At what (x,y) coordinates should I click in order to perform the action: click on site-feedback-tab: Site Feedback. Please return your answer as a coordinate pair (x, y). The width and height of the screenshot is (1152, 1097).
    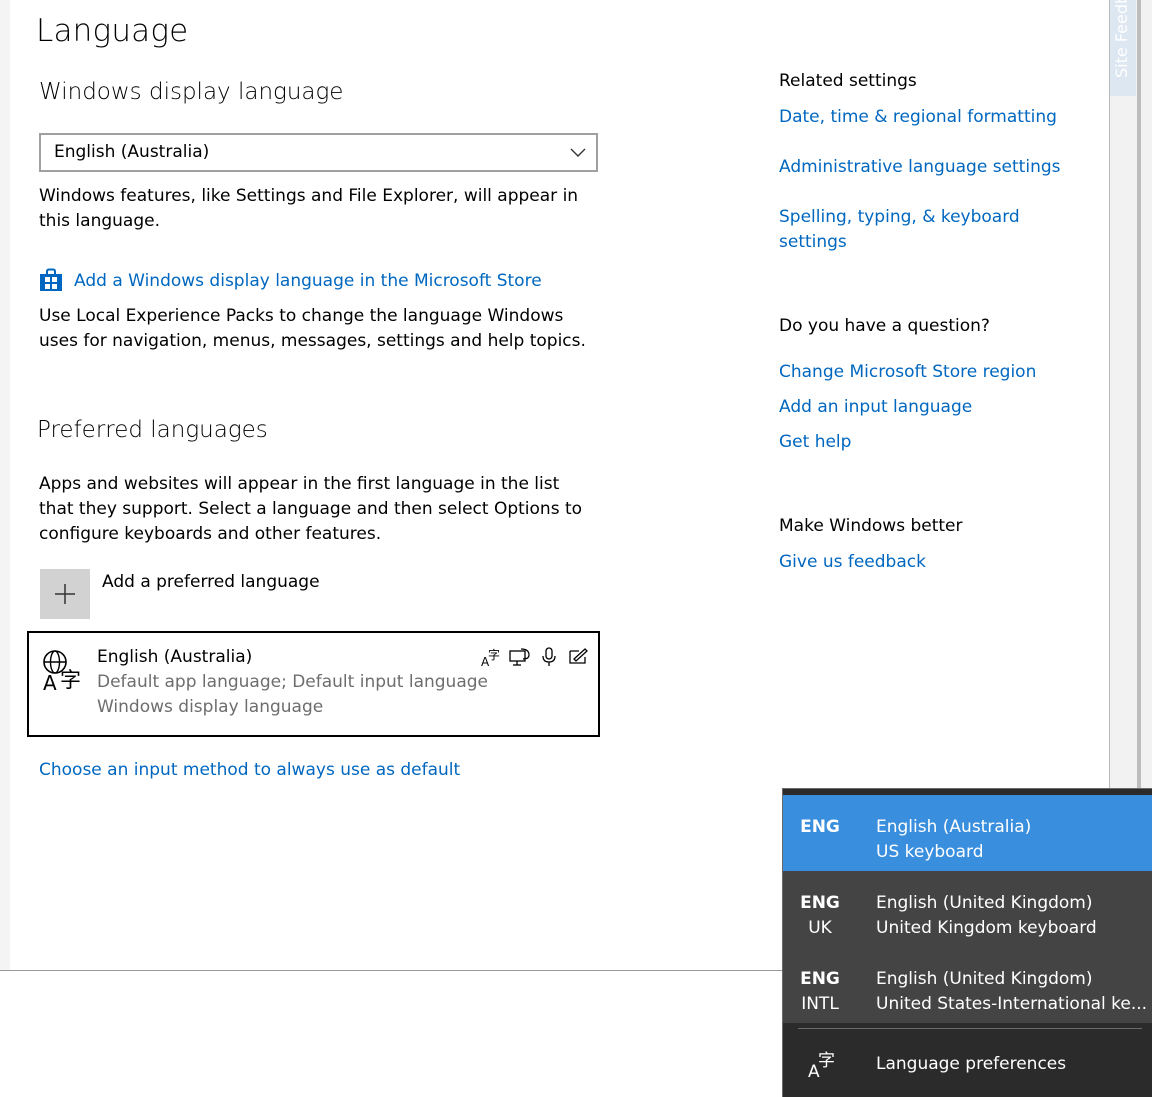
    Looking at the image, I should click on (1123, 48).